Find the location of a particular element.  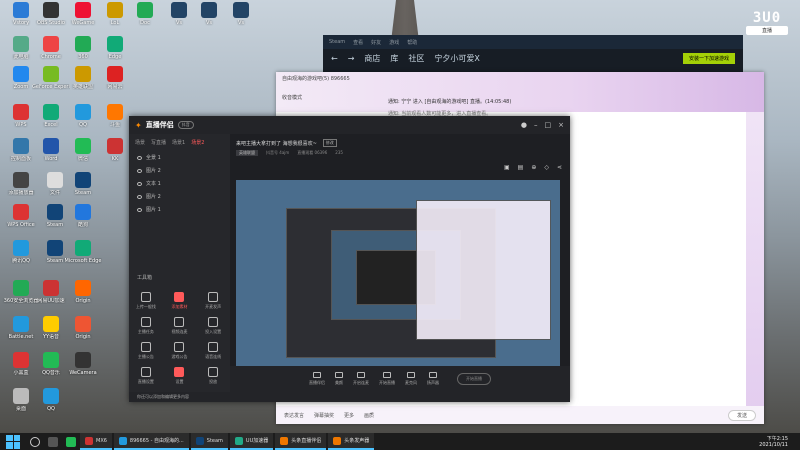

chat-toolbar-item: 更多 is located at coordinates (349, 415).